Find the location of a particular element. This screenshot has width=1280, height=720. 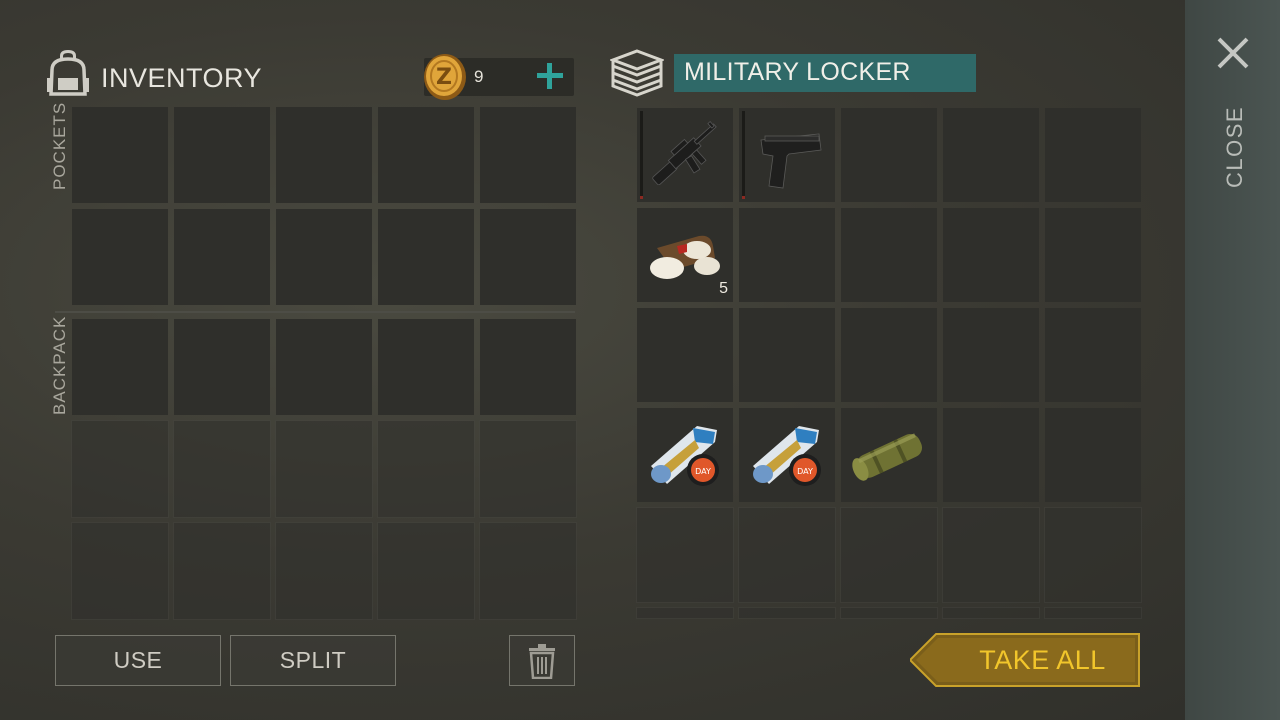

add-coins-button is located at coordinates (550, 76).